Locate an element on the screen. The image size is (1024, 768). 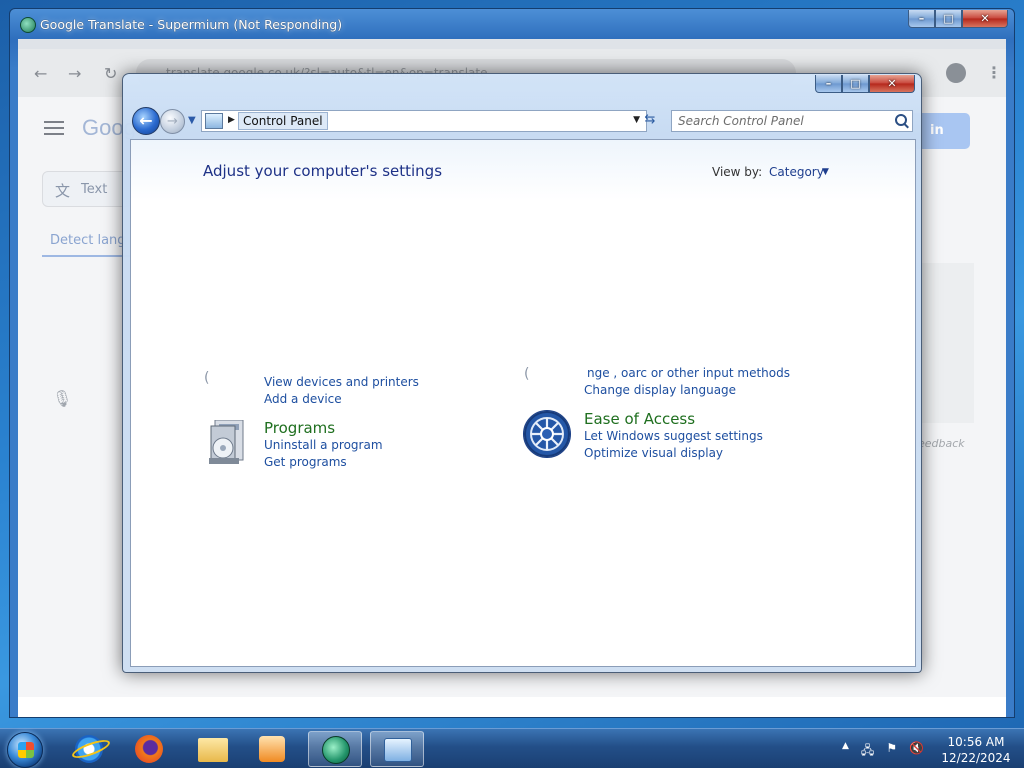
ease-of-access-title: Ease of Access is located at coordinates (639, 419).